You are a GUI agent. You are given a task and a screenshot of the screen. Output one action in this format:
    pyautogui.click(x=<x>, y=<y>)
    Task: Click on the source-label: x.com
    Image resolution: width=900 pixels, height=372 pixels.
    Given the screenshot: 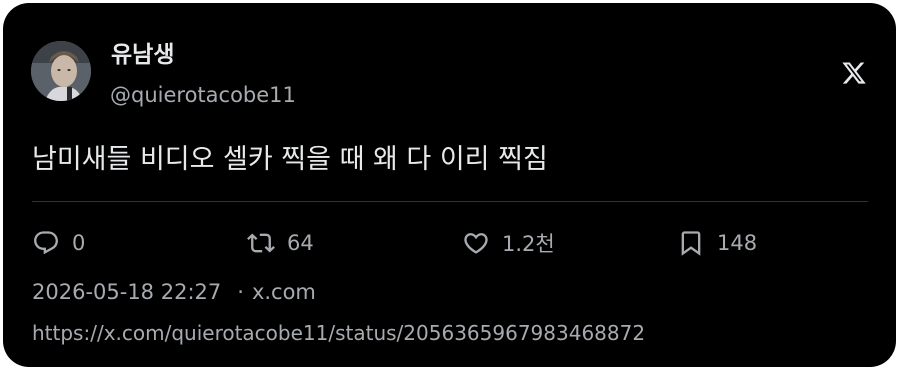 What is the action you would take?
    pyautogui.click(x=284, y=292)
    